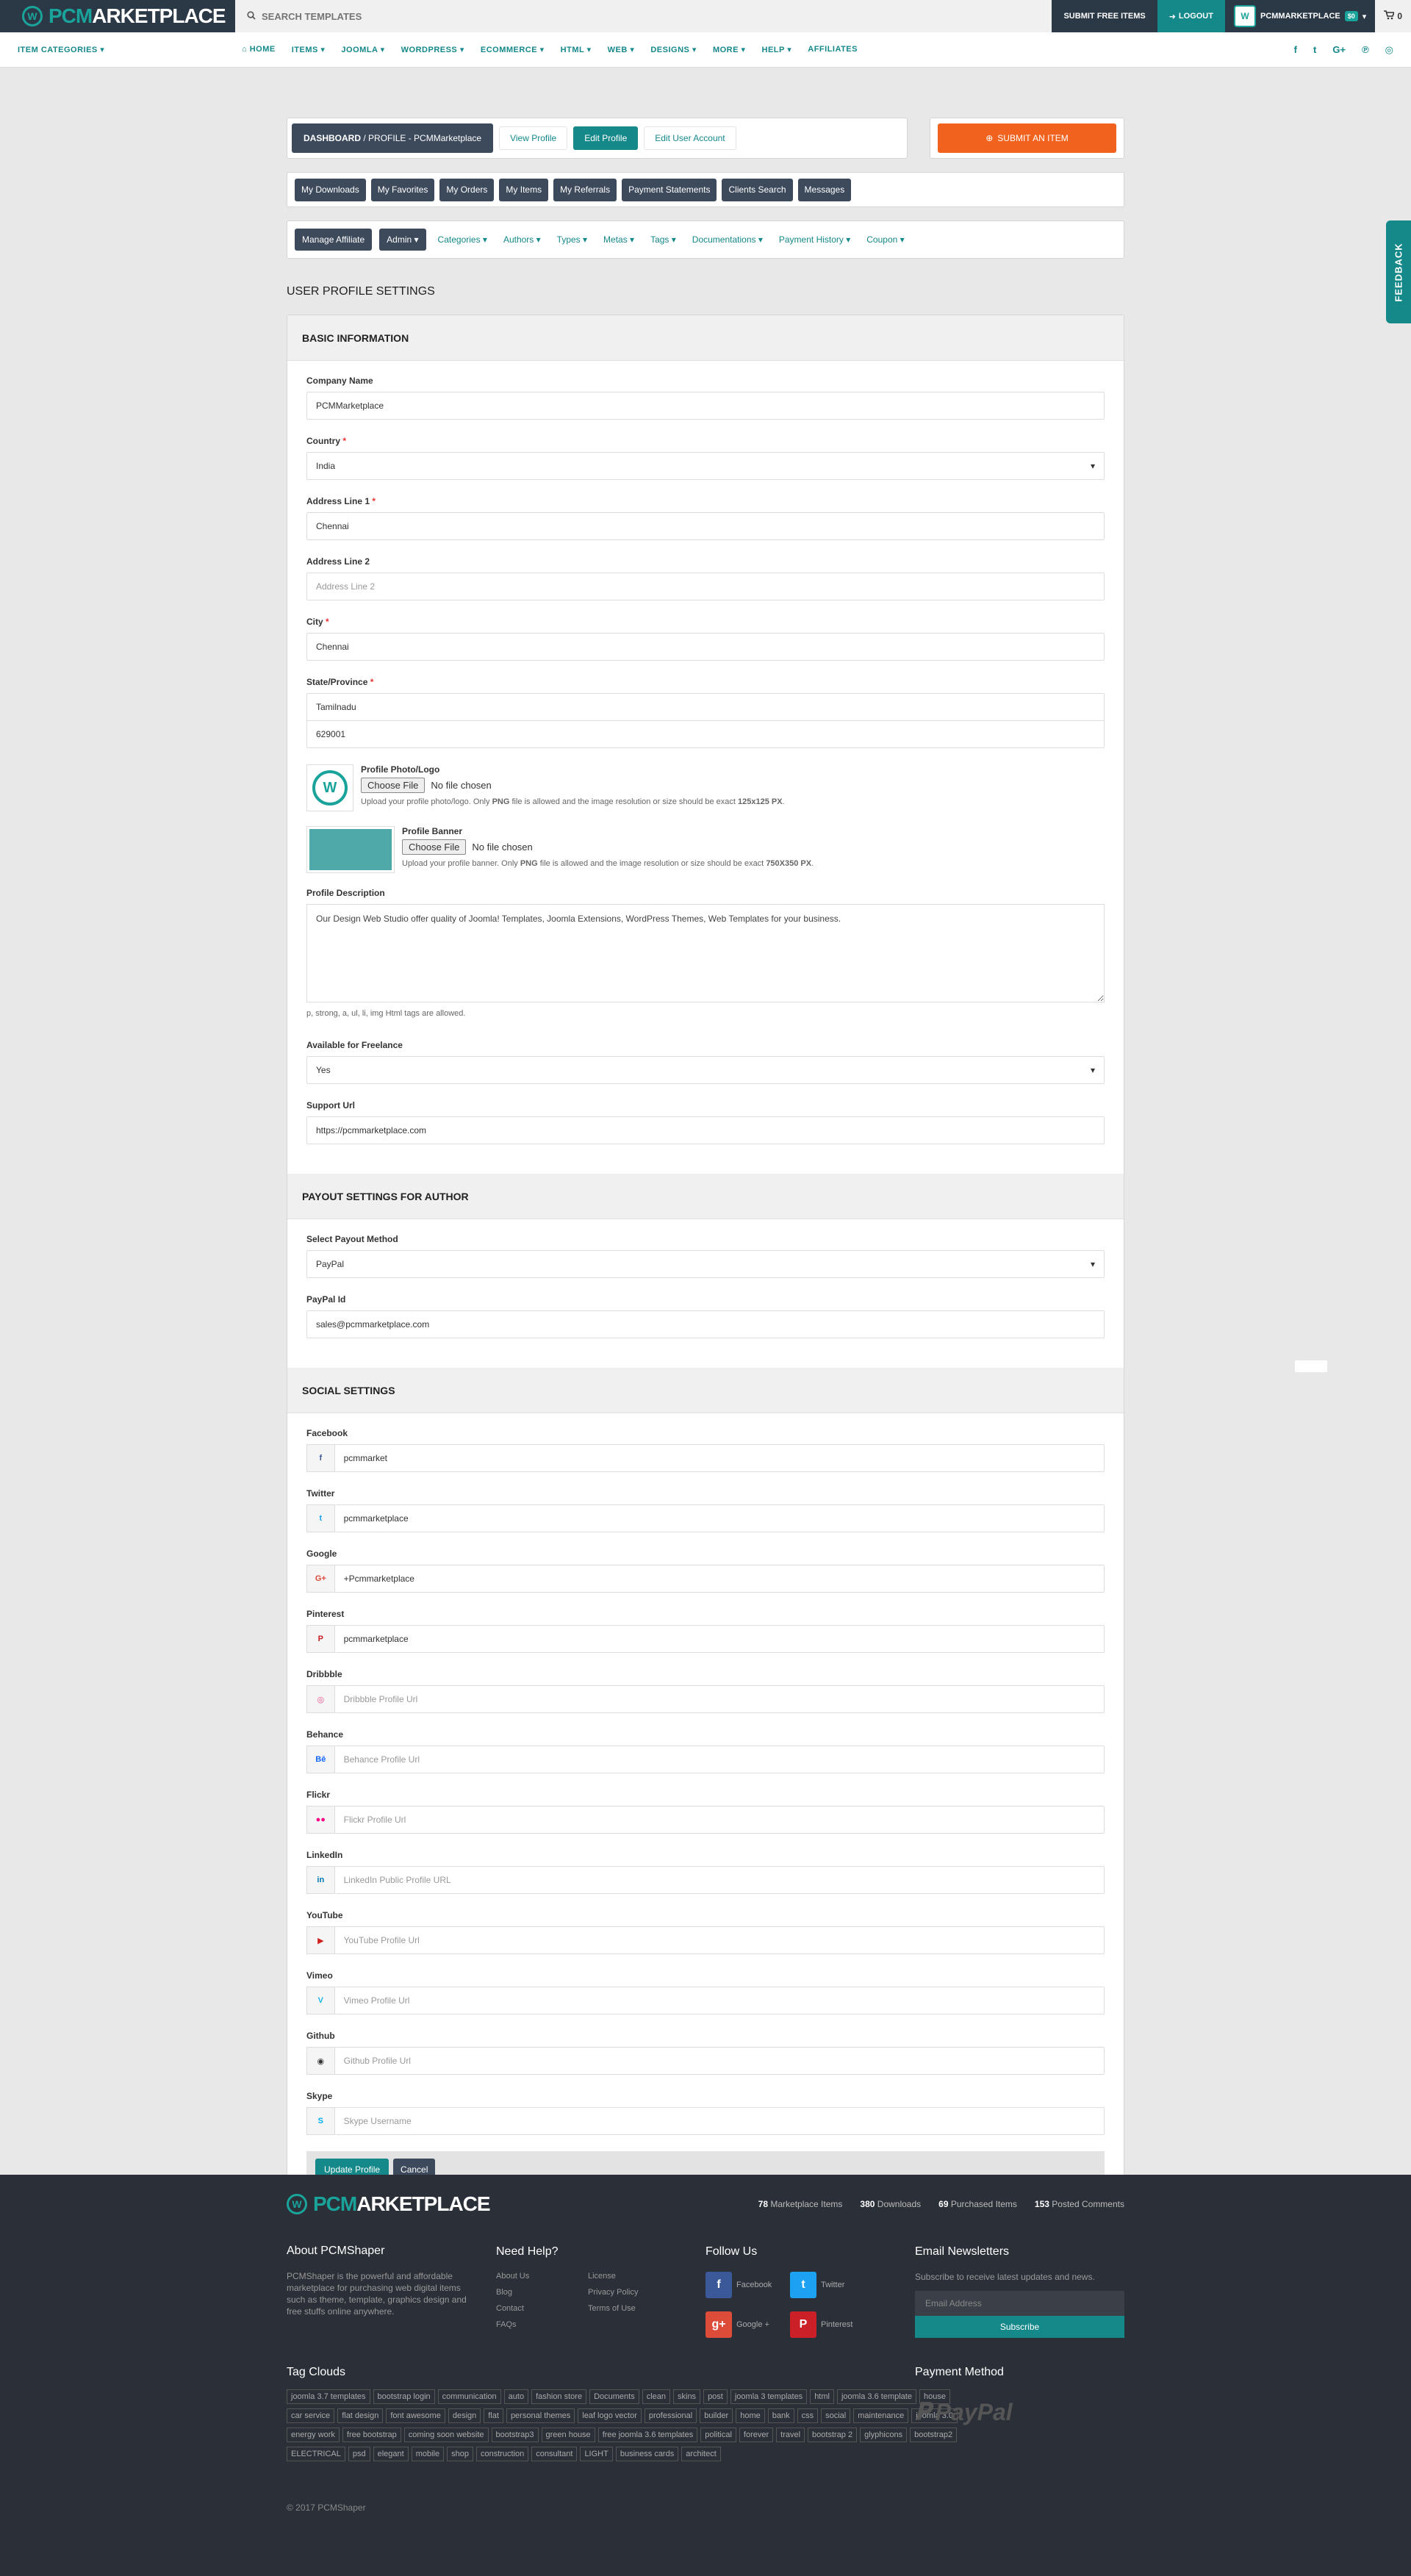 The width and height of the screenshot is (1411, 2576). Describe the element at coordinates (334, 240) in the screenshot. I see `manage-affiliate-button: Manage Affiliate` at that location.